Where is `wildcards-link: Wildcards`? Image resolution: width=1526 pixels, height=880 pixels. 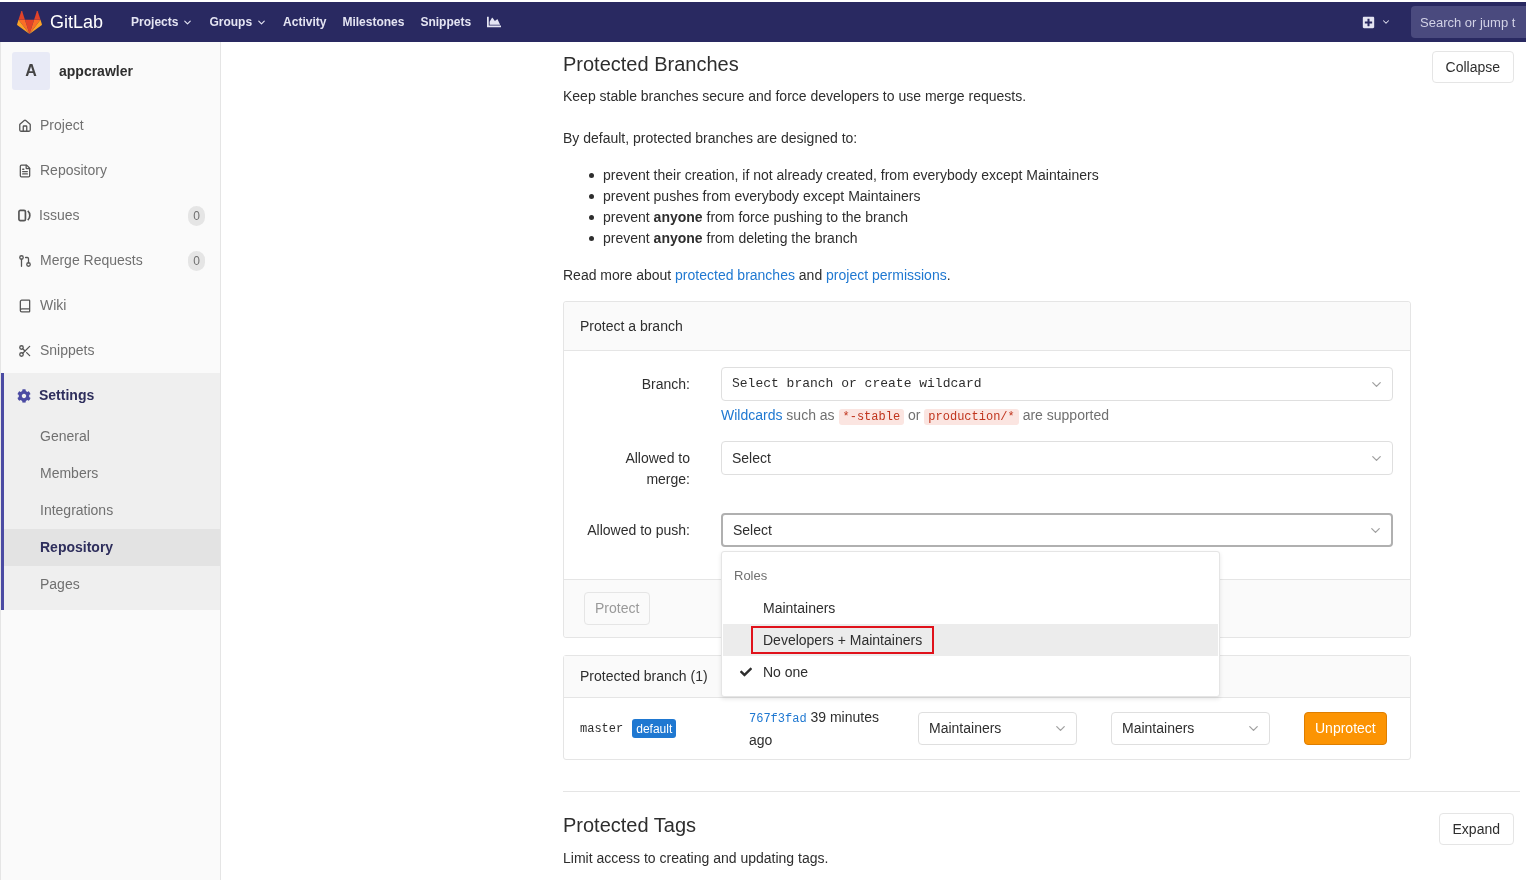 wildcards-link: Wildcards is located at coordinates (752, 415).